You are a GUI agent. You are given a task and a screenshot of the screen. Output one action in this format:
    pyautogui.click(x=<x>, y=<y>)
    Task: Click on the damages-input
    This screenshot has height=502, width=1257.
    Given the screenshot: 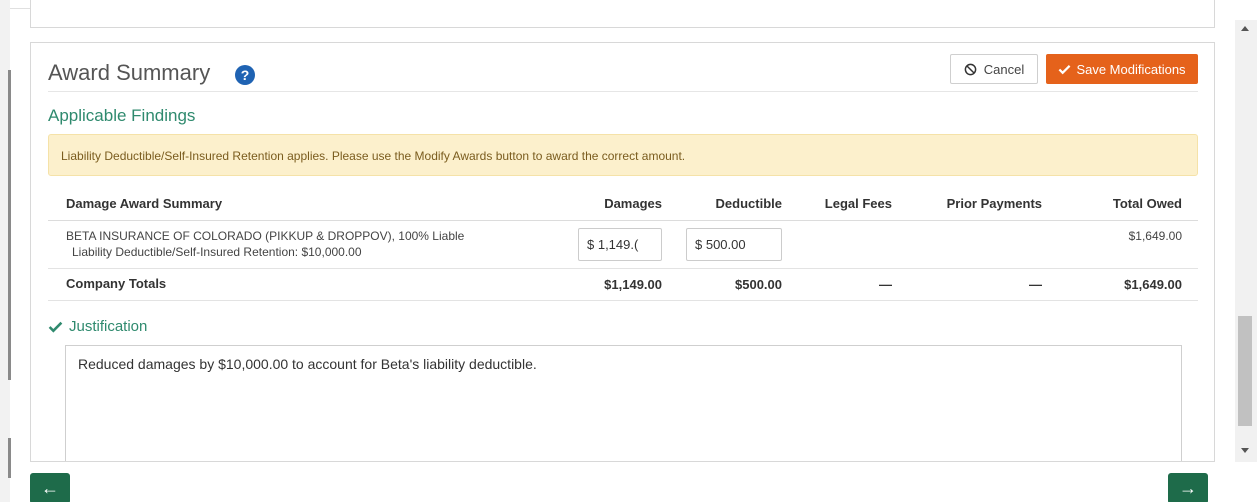 What is the action you would take?
    pyautogui.click(x=620, y=244)
    